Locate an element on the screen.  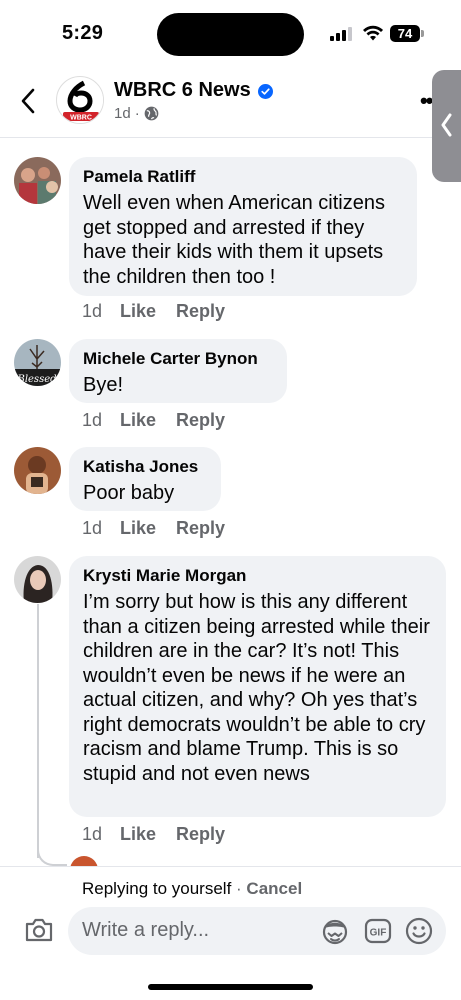
dynamic-island is located at coordinates (230, 34).